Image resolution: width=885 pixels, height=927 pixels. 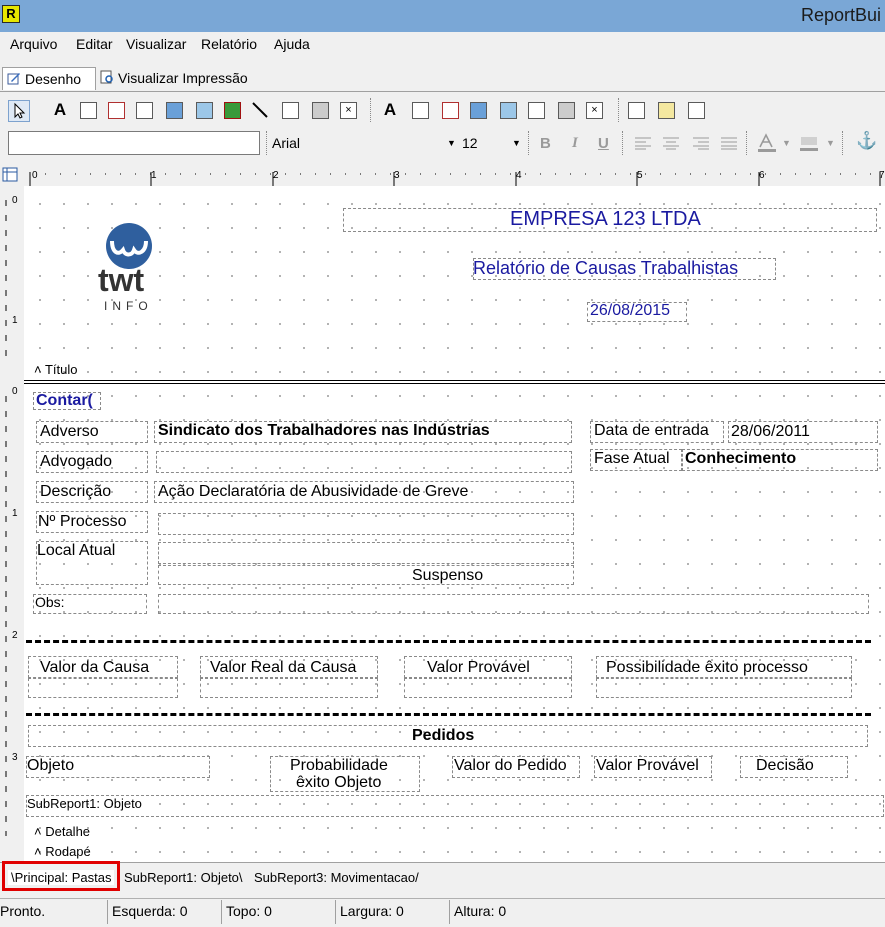 What do you see at coordinates (106, 77) in the screenshot?
I see `print-preview-icon` at bounding box center [106, 77].